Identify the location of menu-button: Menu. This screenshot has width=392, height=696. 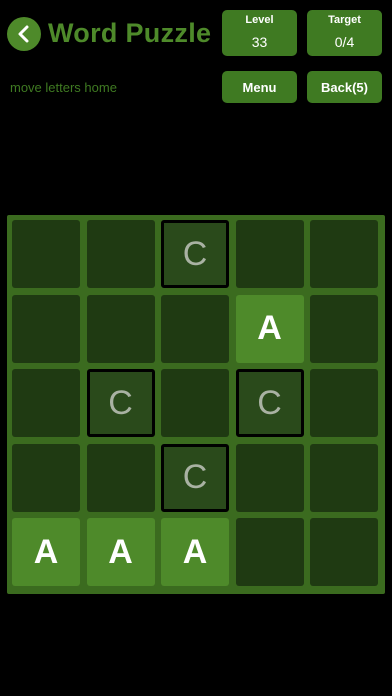
(259, 87).